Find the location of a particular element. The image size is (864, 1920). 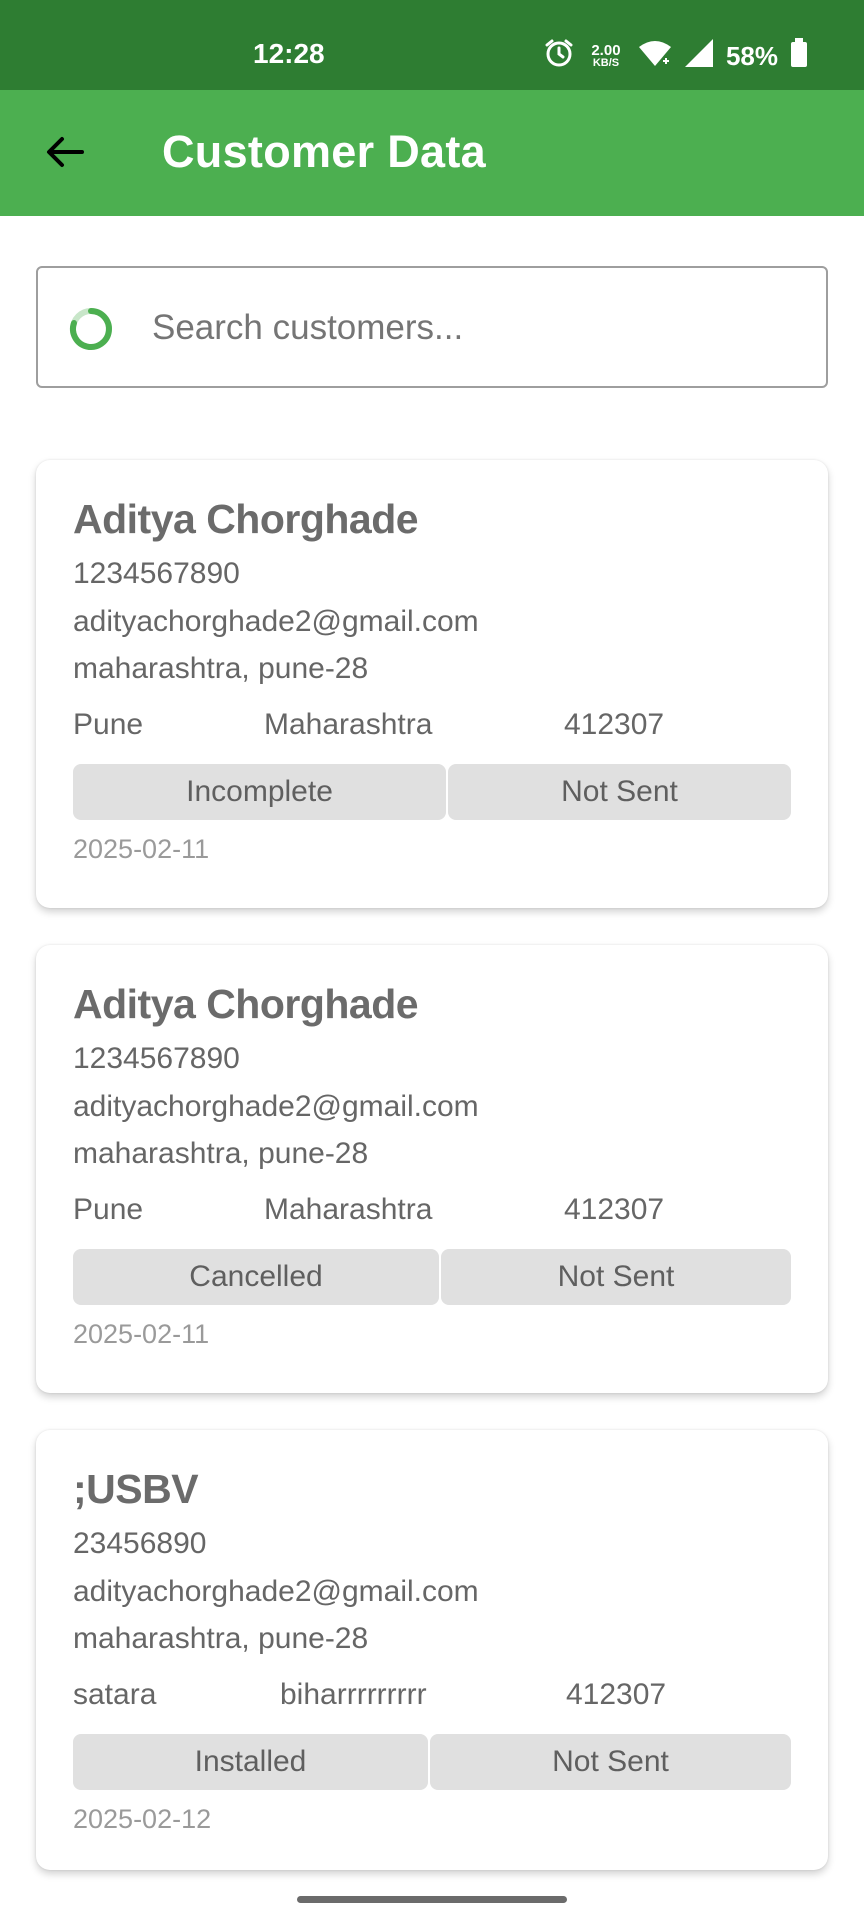

network-speed-value: 2.00 is located at coordinates (606, 50).